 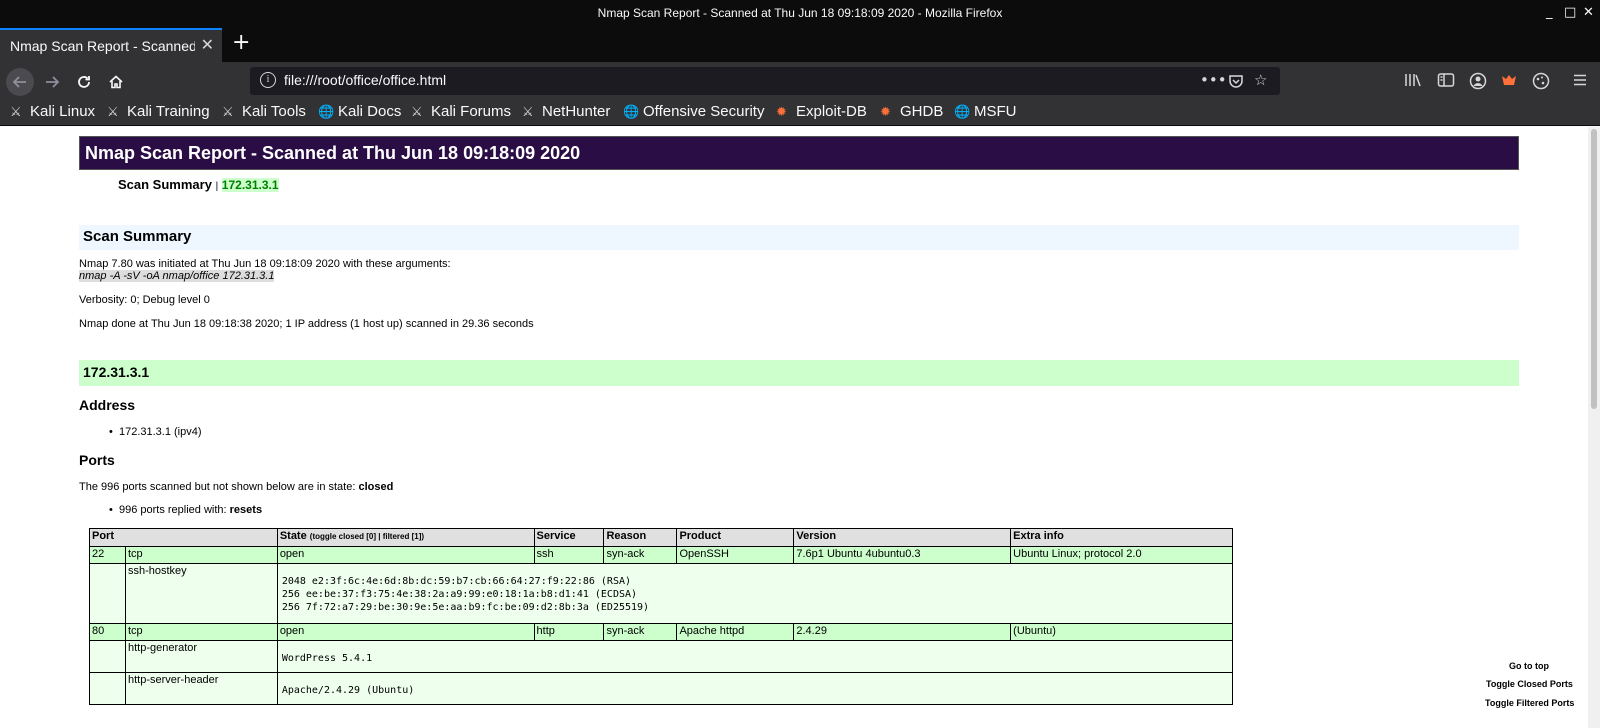 I want to click on tab-close-icon: ✕, so click(x=207, y=44).